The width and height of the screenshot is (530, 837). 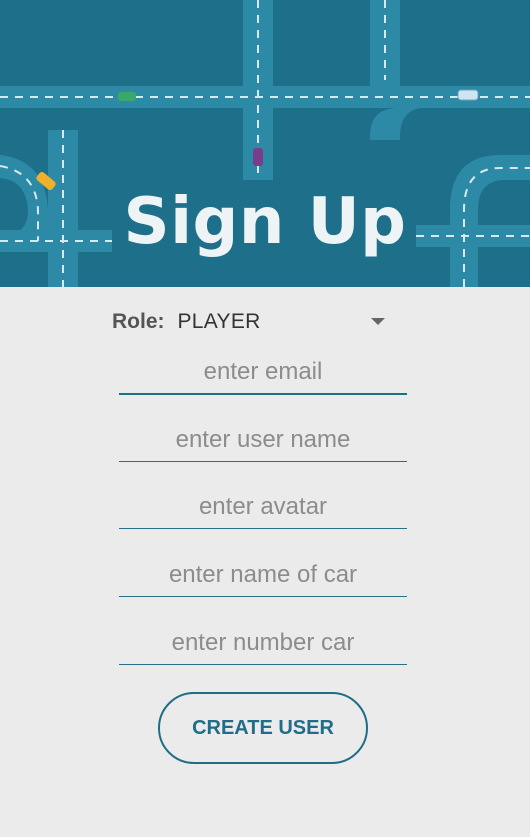 What do you see at coordinates (378, 321) in the screenshot?
I see `dropdown-arrow-icon` at bounding box center [378, 321].